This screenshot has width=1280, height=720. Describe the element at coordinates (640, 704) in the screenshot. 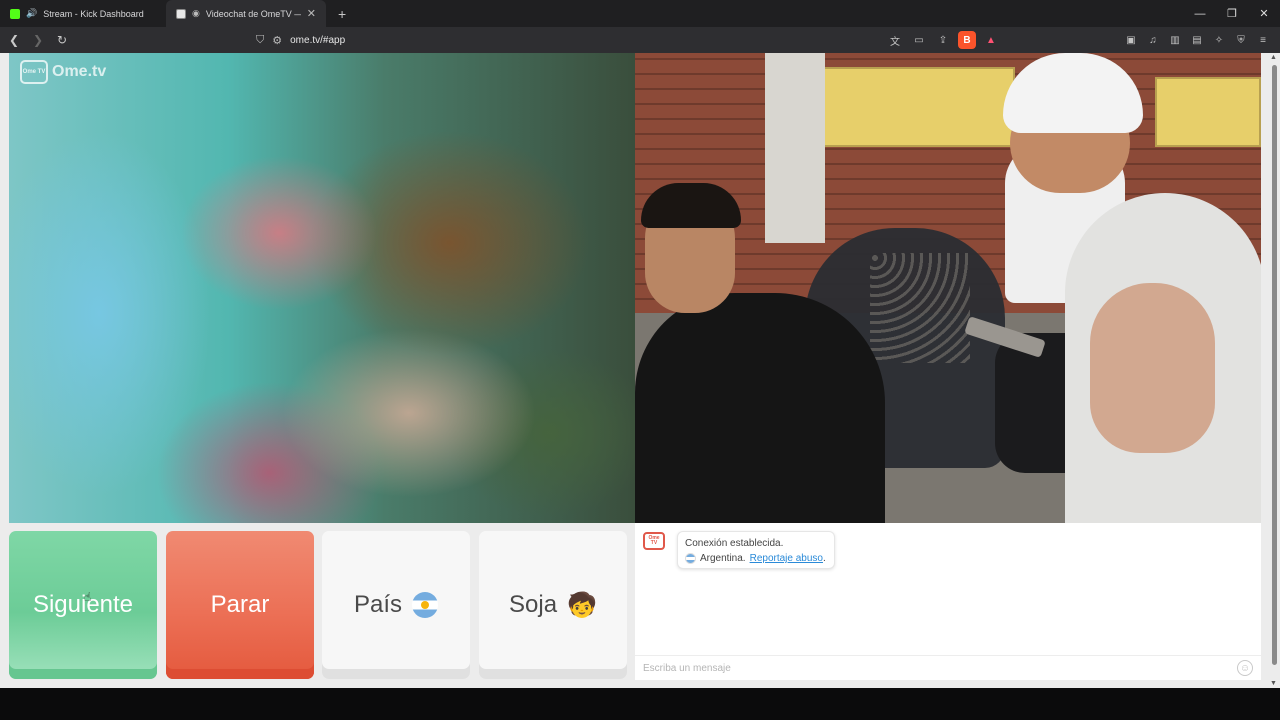

I see `taskbar-area` at that location.